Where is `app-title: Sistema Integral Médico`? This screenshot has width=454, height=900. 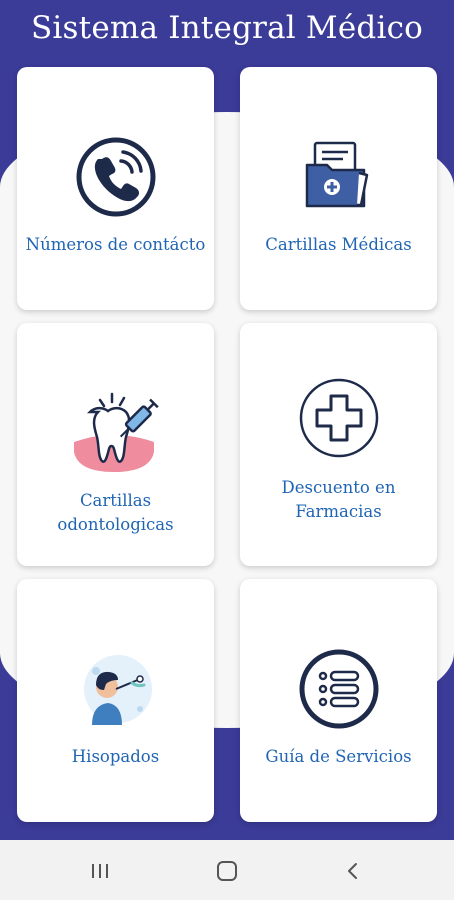
app-title: Sistema Integral Médico is located at coordinates (227, 28).